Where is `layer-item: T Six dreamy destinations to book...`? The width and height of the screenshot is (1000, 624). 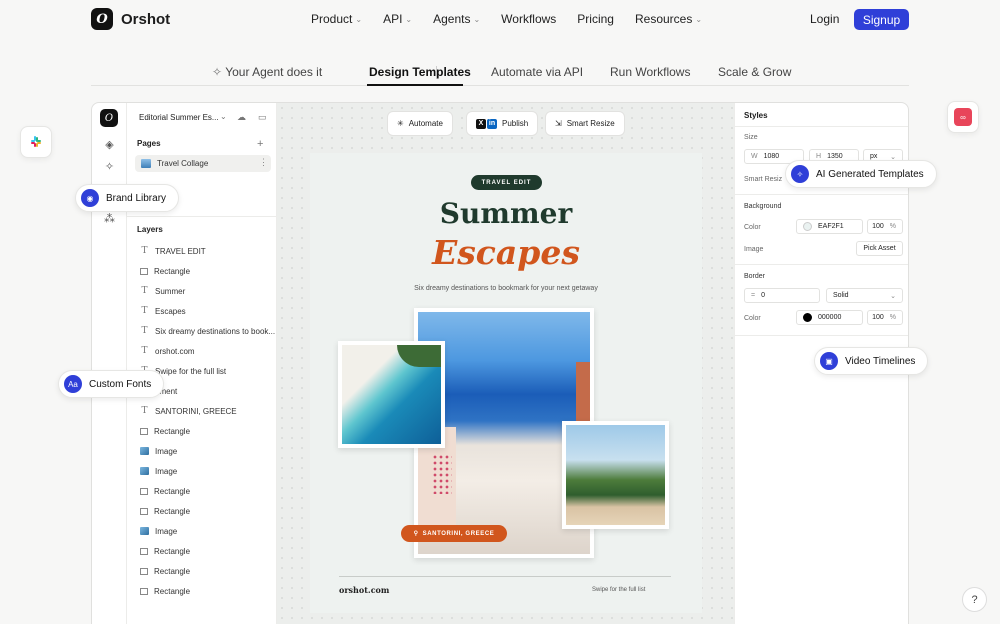 layer-item: T Six dreamy destinations to book... is located at coordinates (207, 331).